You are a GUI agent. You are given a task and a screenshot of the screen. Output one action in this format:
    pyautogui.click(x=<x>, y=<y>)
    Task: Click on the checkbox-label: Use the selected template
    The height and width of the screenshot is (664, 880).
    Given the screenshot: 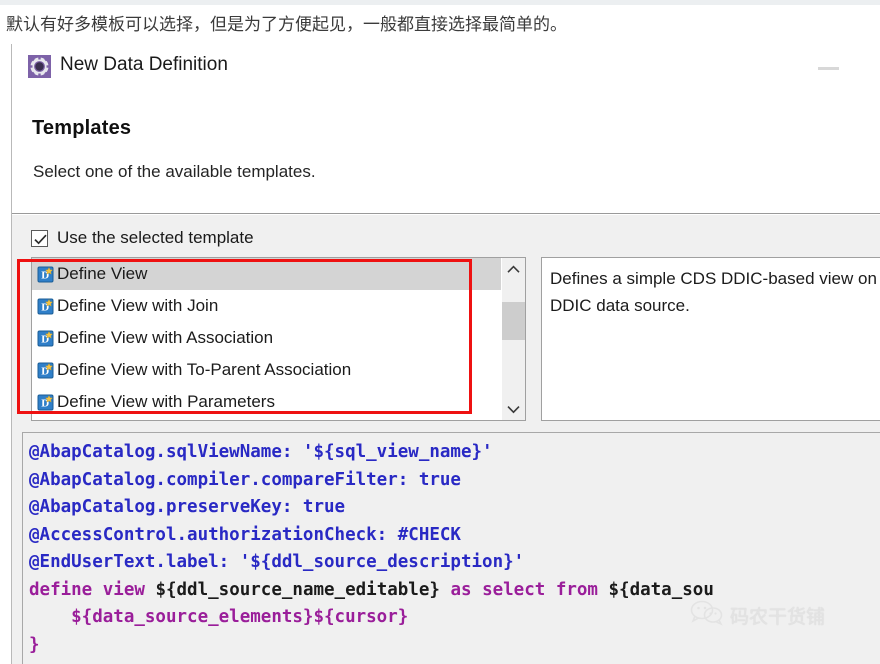 What is the action you would take?
    pyautogui.click(x=155, y=237)
    